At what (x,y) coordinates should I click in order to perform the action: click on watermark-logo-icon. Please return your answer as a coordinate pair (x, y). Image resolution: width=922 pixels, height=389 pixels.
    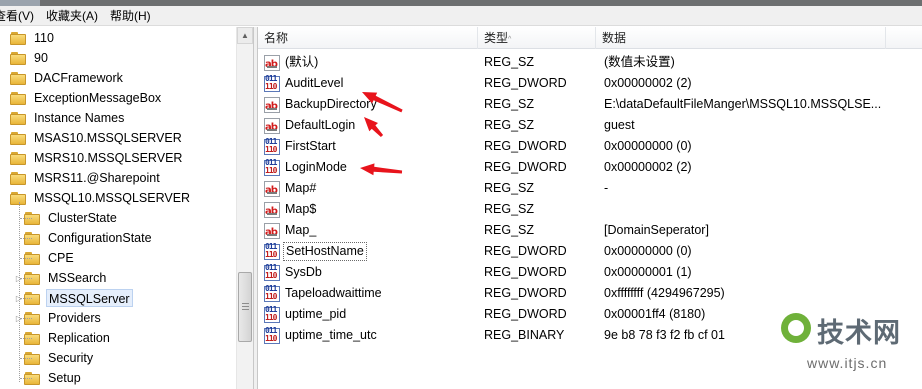
    Looking at the image, I should click on (796, 328).